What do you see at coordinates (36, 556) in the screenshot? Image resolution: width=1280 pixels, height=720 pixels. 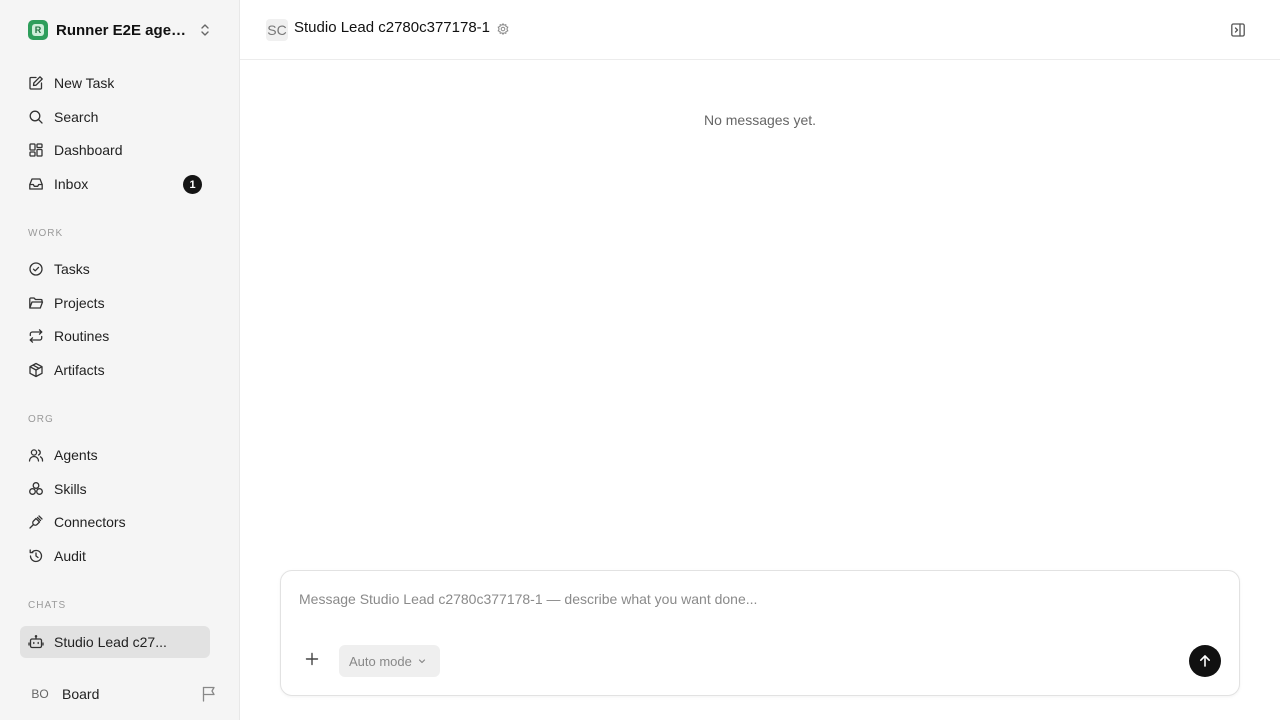 I see `history-icon` at bounding box center [36, 556].